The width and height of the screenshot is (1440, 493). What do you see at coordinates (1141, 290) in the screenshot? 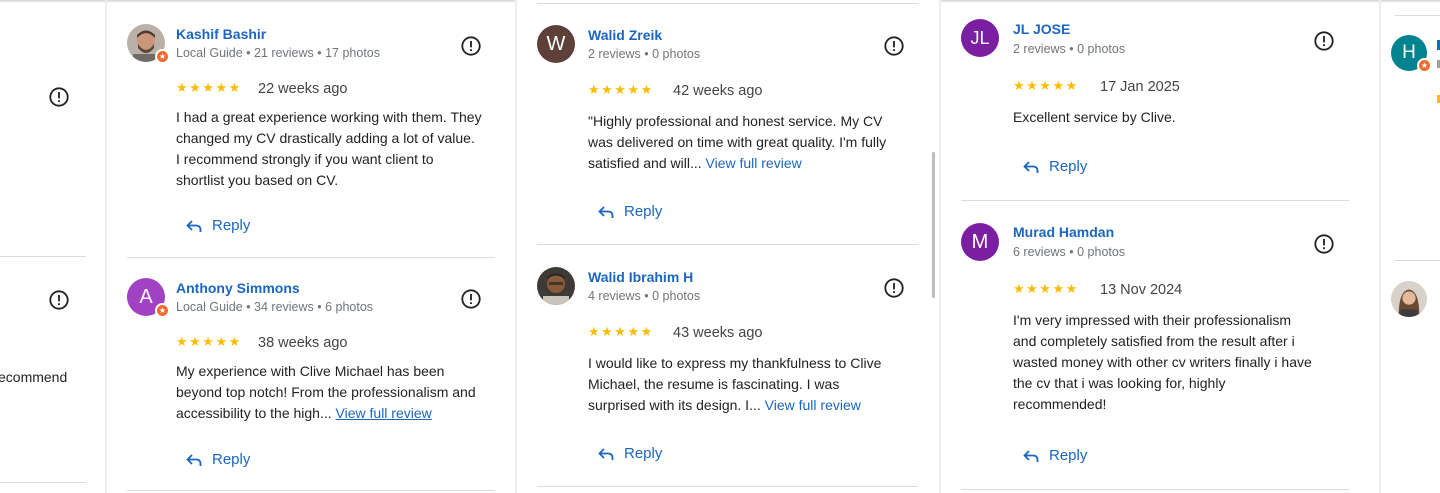
I see `review-date: 13 Nov 2024` at bounding box center [1141, 290].